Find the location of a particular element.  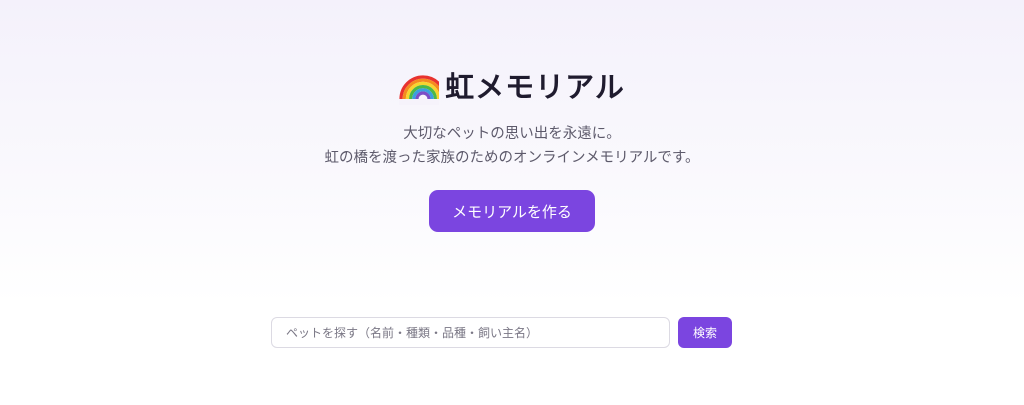

tagline-line-2: 虹の橋を渡った家族のためのオンラインメモリアルです。 is located at coordinates (512, 158).